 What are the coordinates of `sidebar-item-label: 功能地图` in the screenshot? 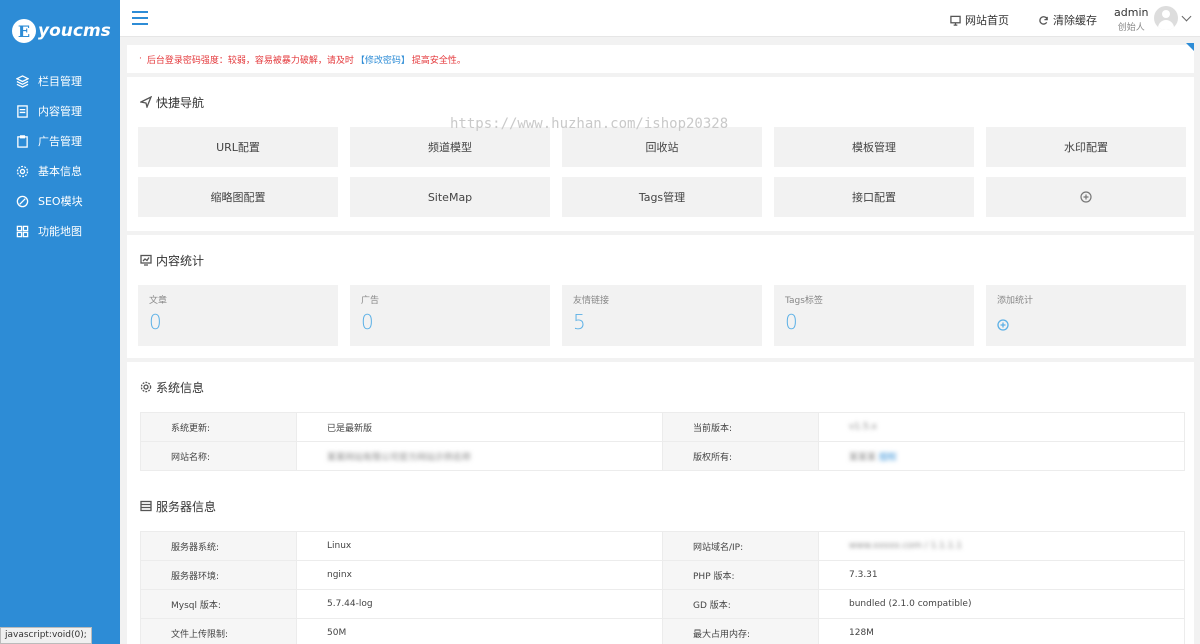 It's located at (60, 231).